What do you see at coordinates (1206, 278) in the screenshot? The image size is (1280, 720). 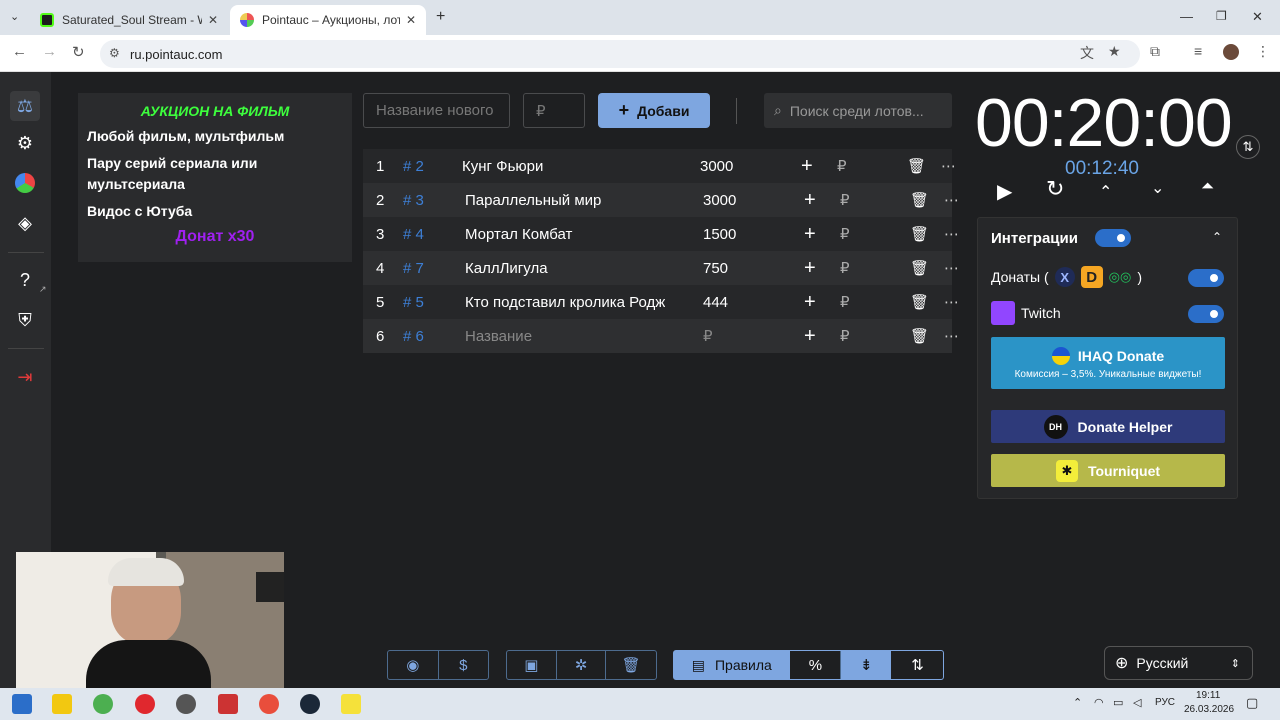 I see `donations-toggle` at bounding box center [1206, 278].